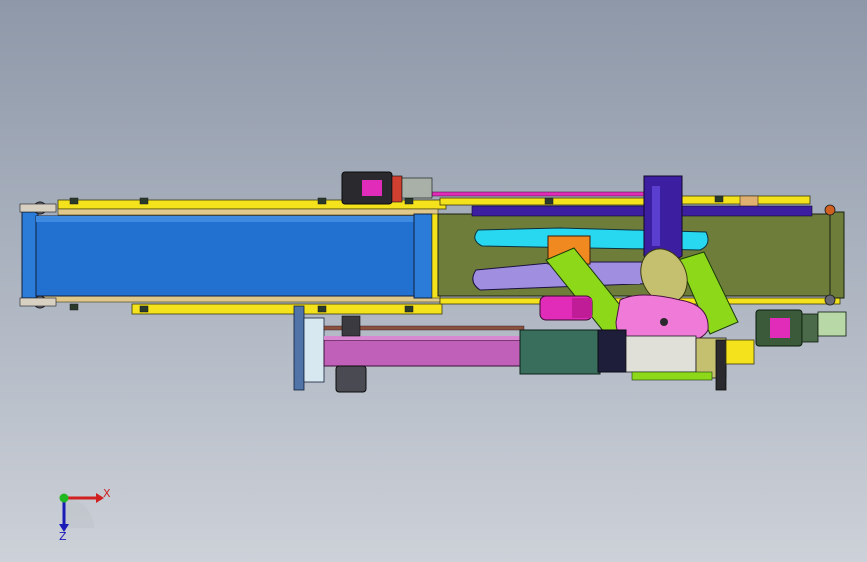 The width and height of the screenshot is (867, 562). I want to click on z-axis-label: Z, so click(63, 536).